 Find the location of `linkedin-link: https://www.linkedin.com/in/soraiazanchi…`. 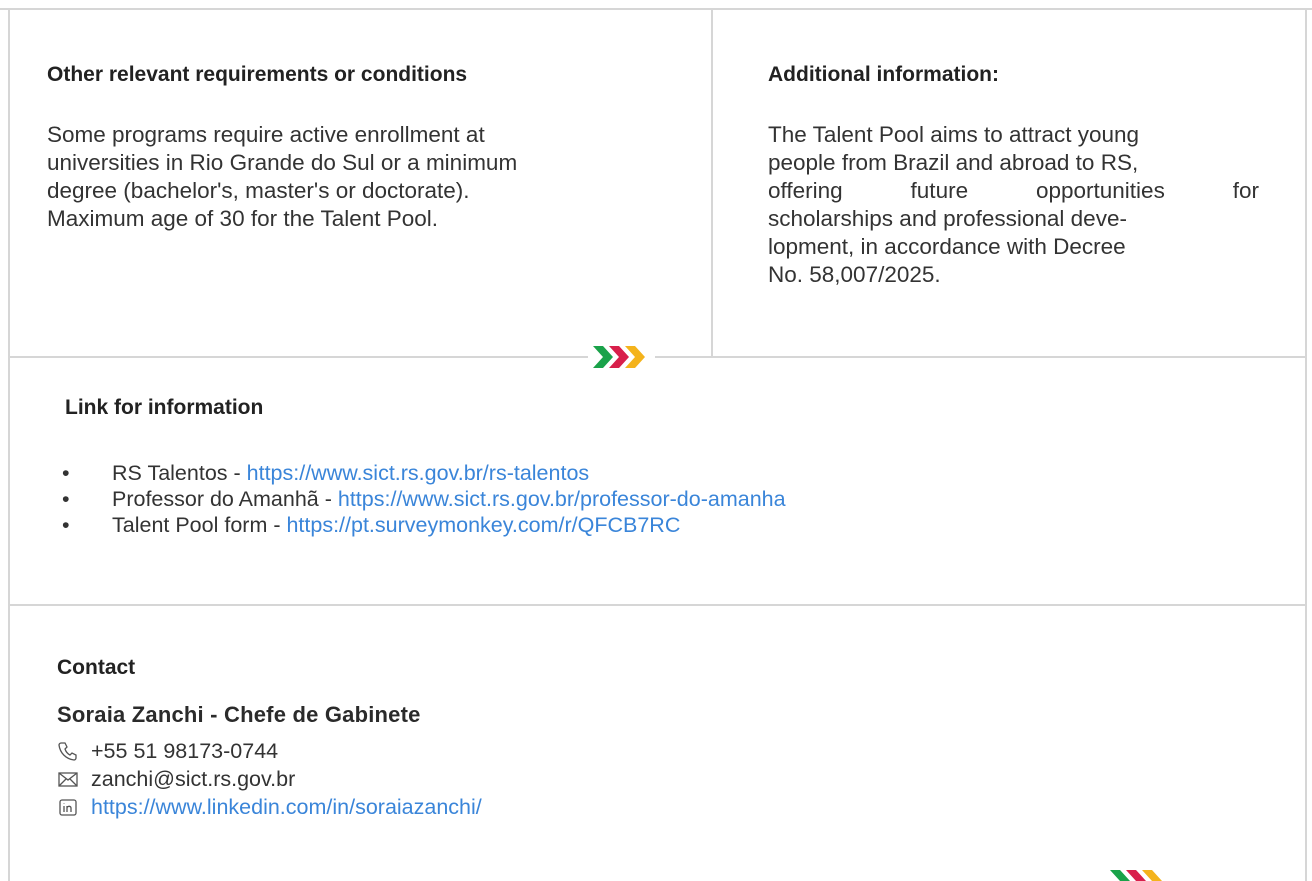

linkedin-link: https://www.linkedin.com/in/soraiazanchi… is located at coordinates (286, 807).